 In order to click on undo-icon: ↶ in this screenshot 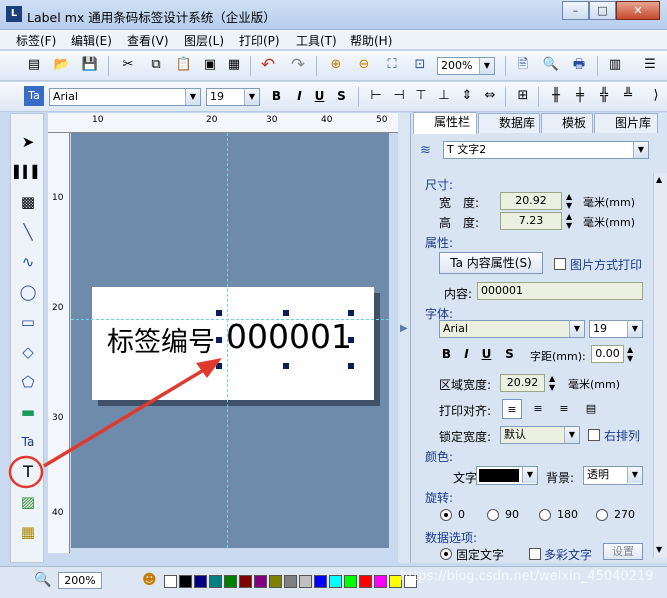, I will do `click(268, 65)`.